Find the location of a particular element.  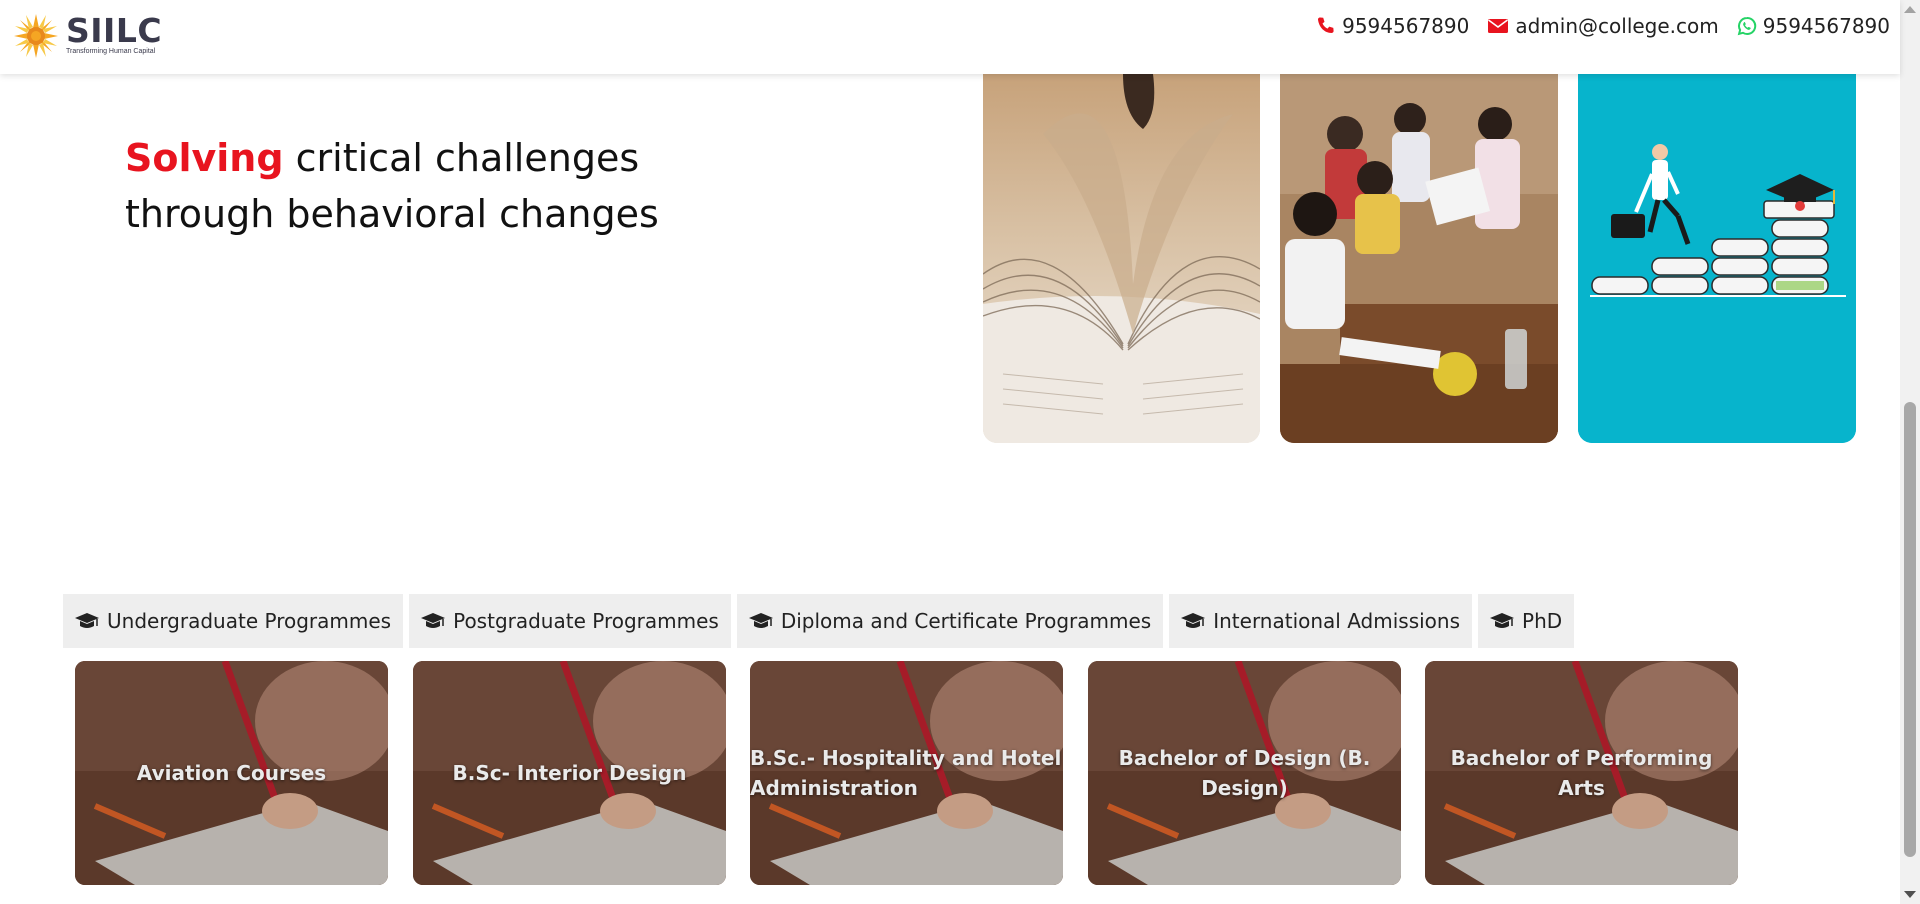

email-link: admin@college.com is located at coordinates (1603, 26).